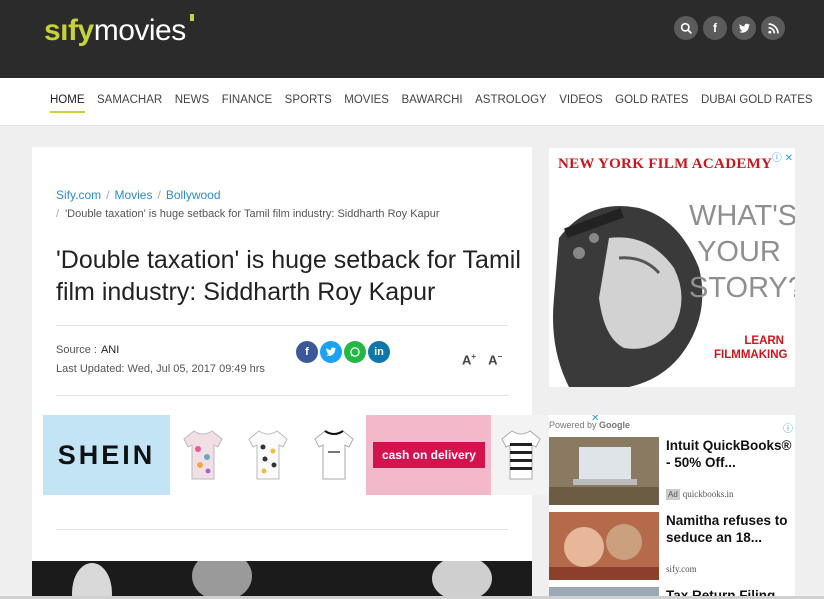 This screenshot has height=599, width=824. Describe the element at coordinates (307, 352) in the screenshot. I see `facebook-share-icon: f` at that location.